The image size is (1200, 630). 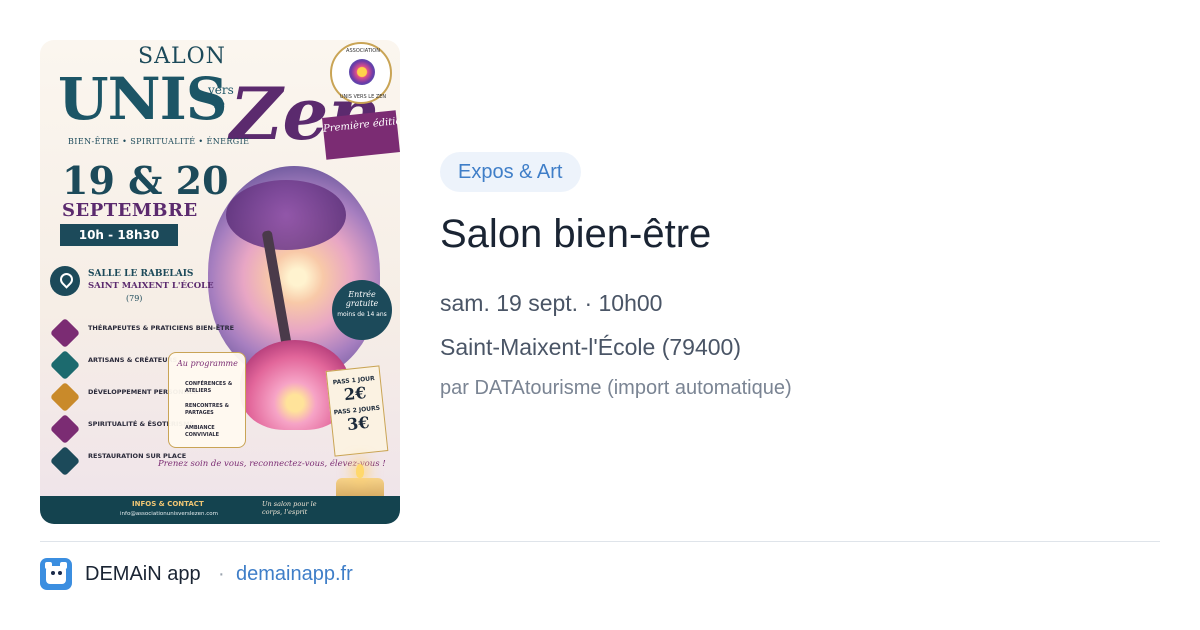 I want to click on demain-app-icon, so click(x=56, y=574).